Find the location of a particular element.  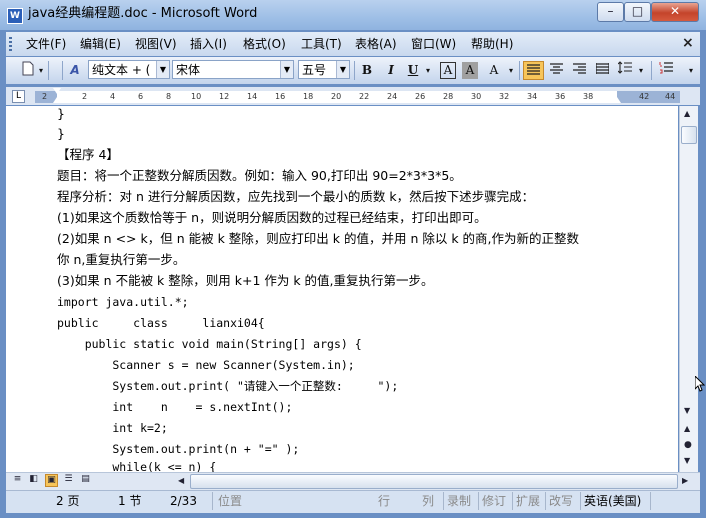

web-view-icon: ◧ is located at coordinates (33, 479).